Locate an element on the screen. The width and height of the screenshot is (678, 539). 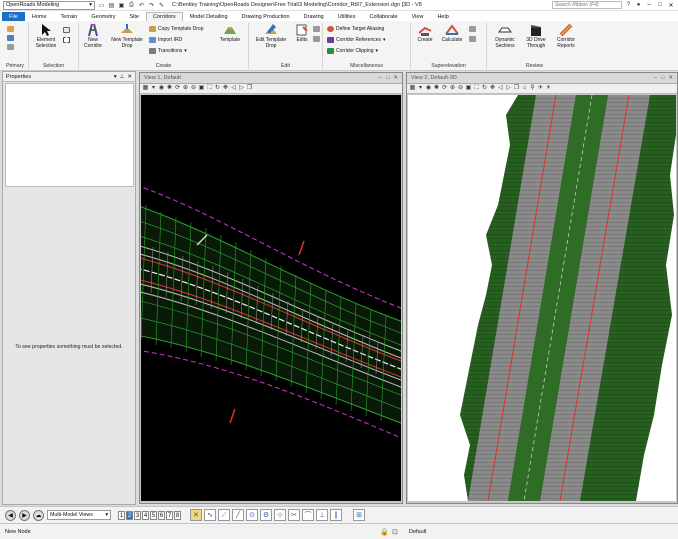
zoom-out-icon: ⊖ is located at coordinates (460, 88).